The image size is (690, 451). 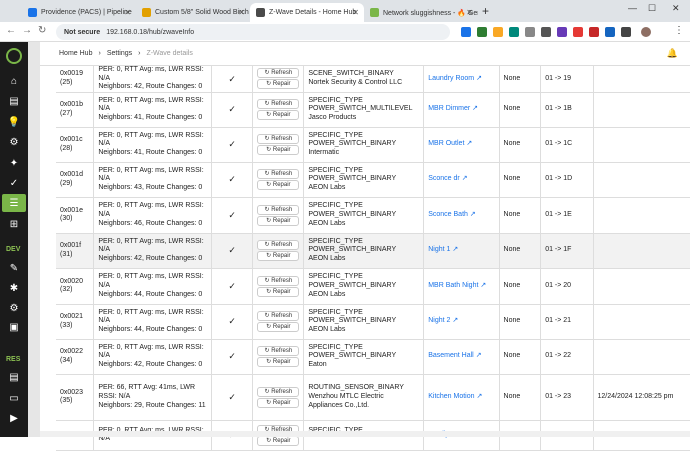 I want to click on vertical-scrollbar, so click(x=34, y=239).